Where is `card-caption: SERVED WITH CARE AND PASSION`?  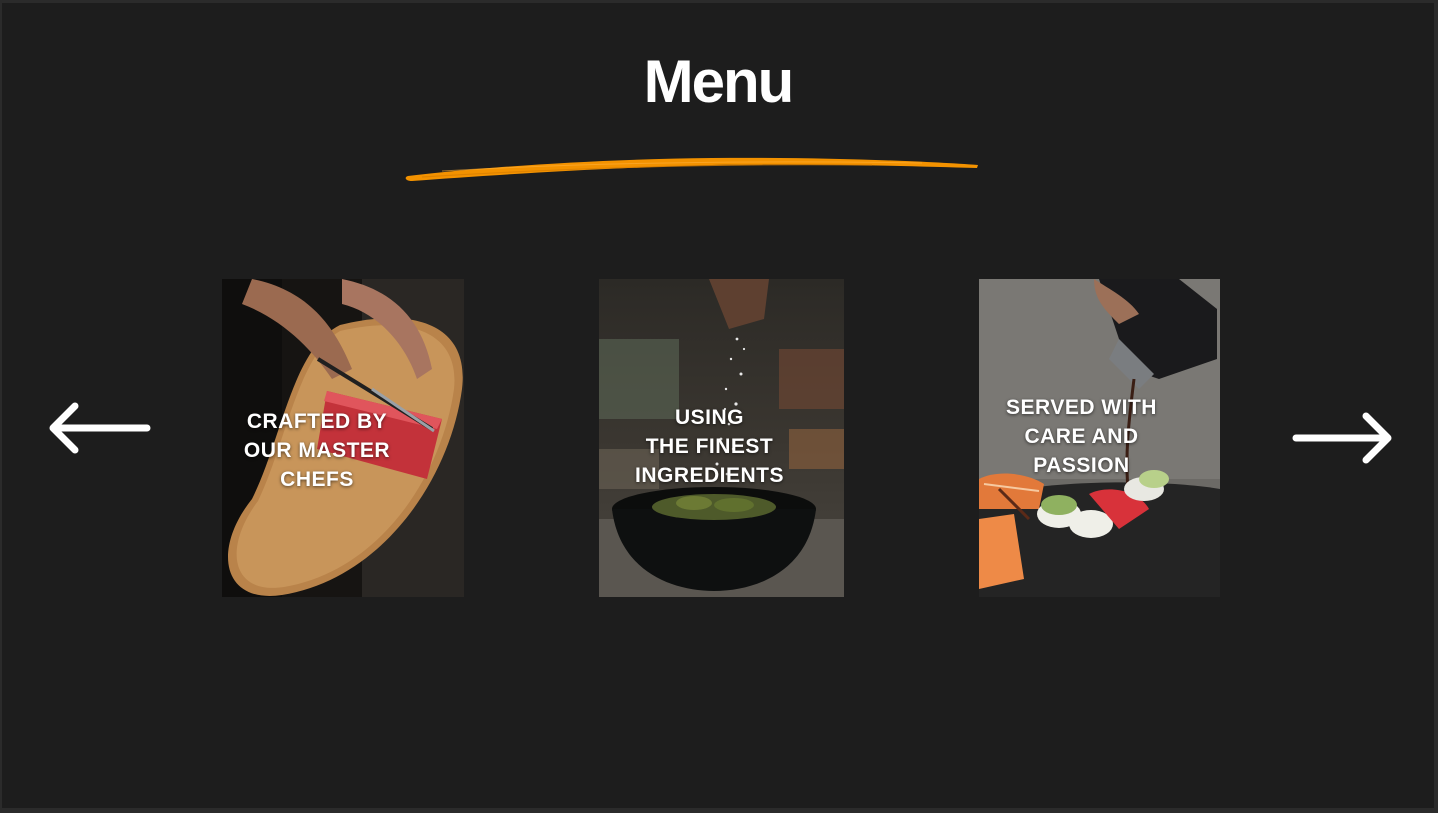 card-caption: SERVED WITH CARE AND PASSION is located at coordinates (1090, 436).